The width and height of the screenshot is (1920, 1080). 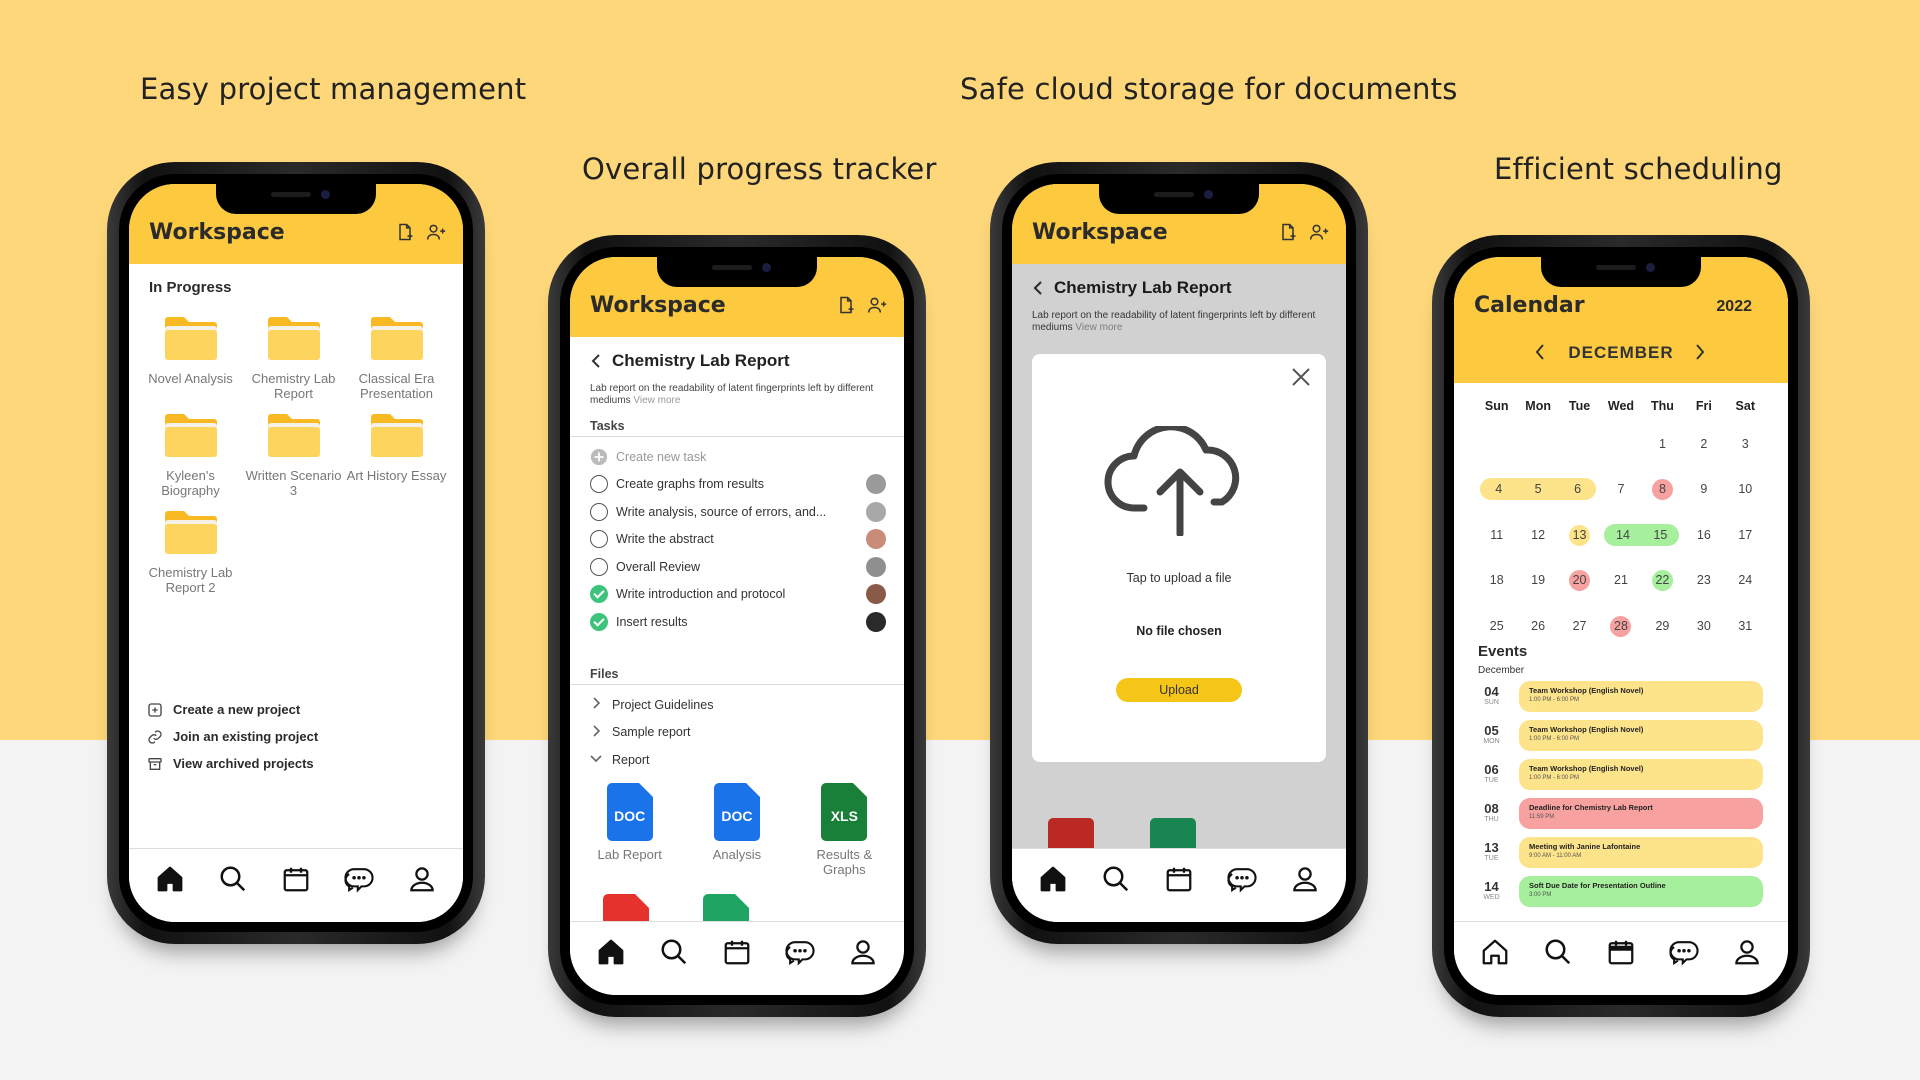 I want to click on calendar-day: 11, so click(x=1496, y=535).